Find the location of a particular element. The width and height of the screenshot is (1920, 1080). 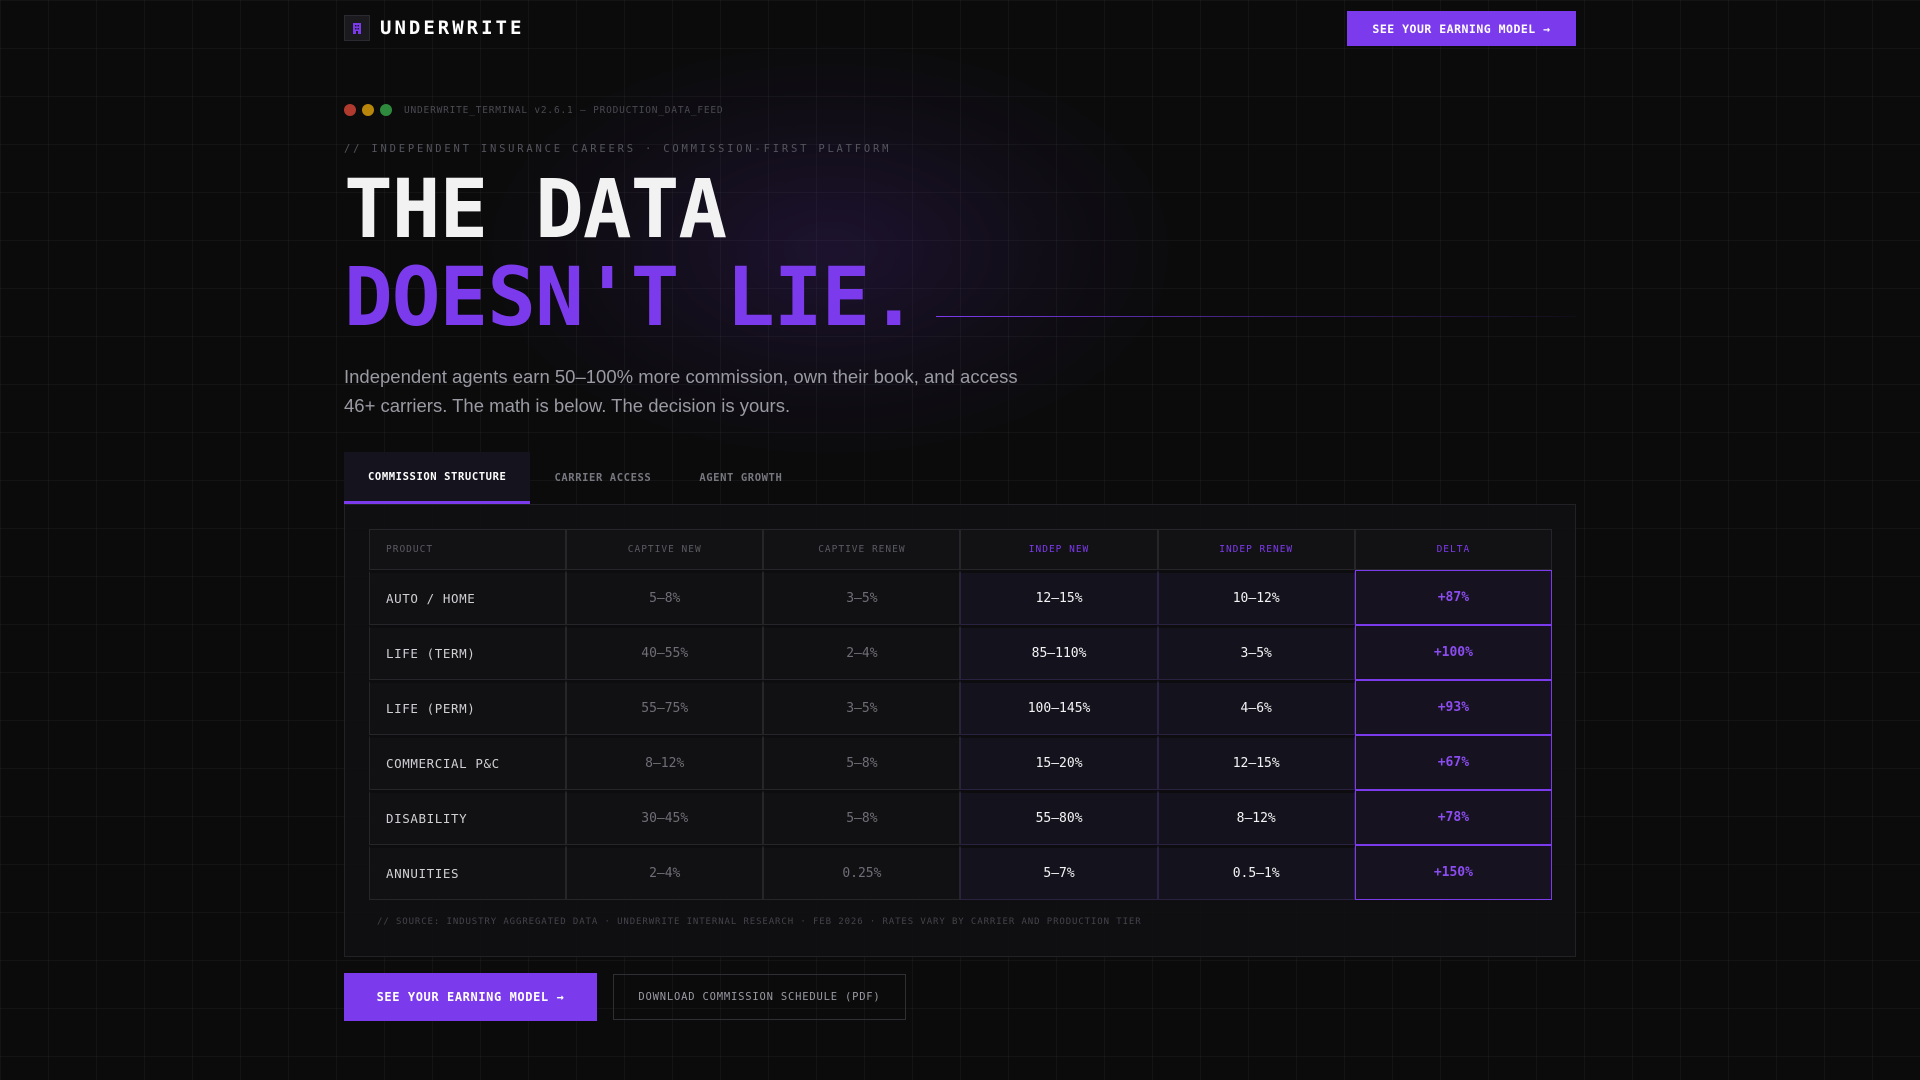

delta-cell: +150% is located at coordinates (1453, 872).